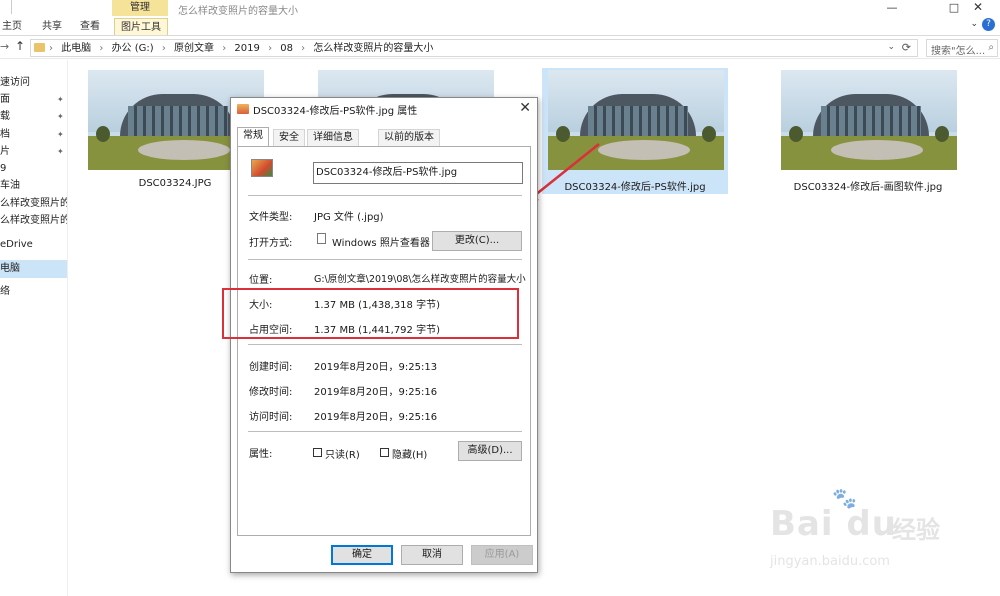  Describe the element at coordinates (33, 186) in the screenshot. I see `sidebar-item-folder-oil: 车油` at that location.